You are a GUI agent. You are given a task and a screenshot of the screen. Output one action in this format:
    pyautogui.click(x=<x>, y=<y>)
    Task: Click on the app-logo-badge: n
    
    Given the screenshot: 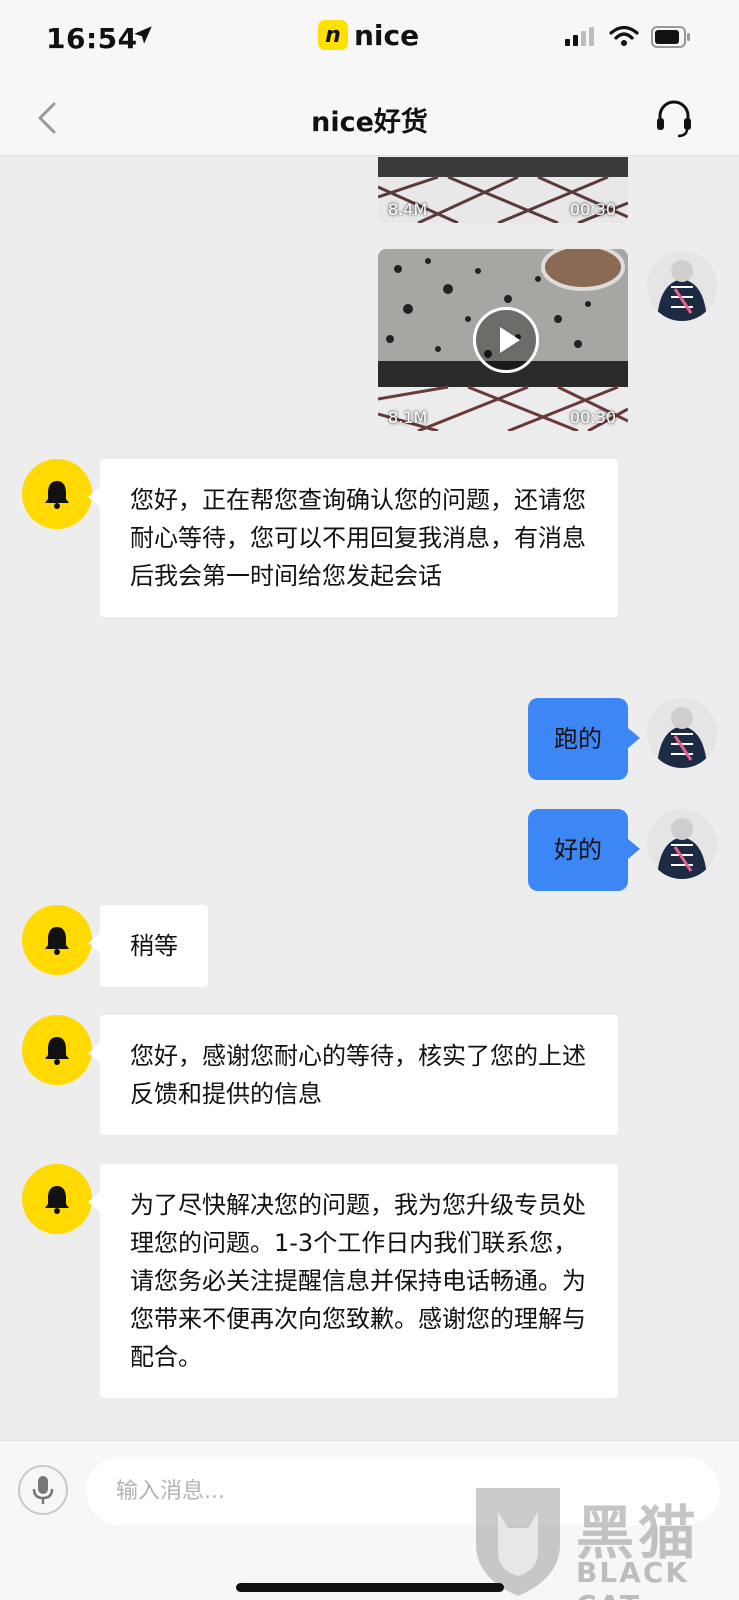 What is the action you would take?
    pyautogui.click(x=333, y=35)
    